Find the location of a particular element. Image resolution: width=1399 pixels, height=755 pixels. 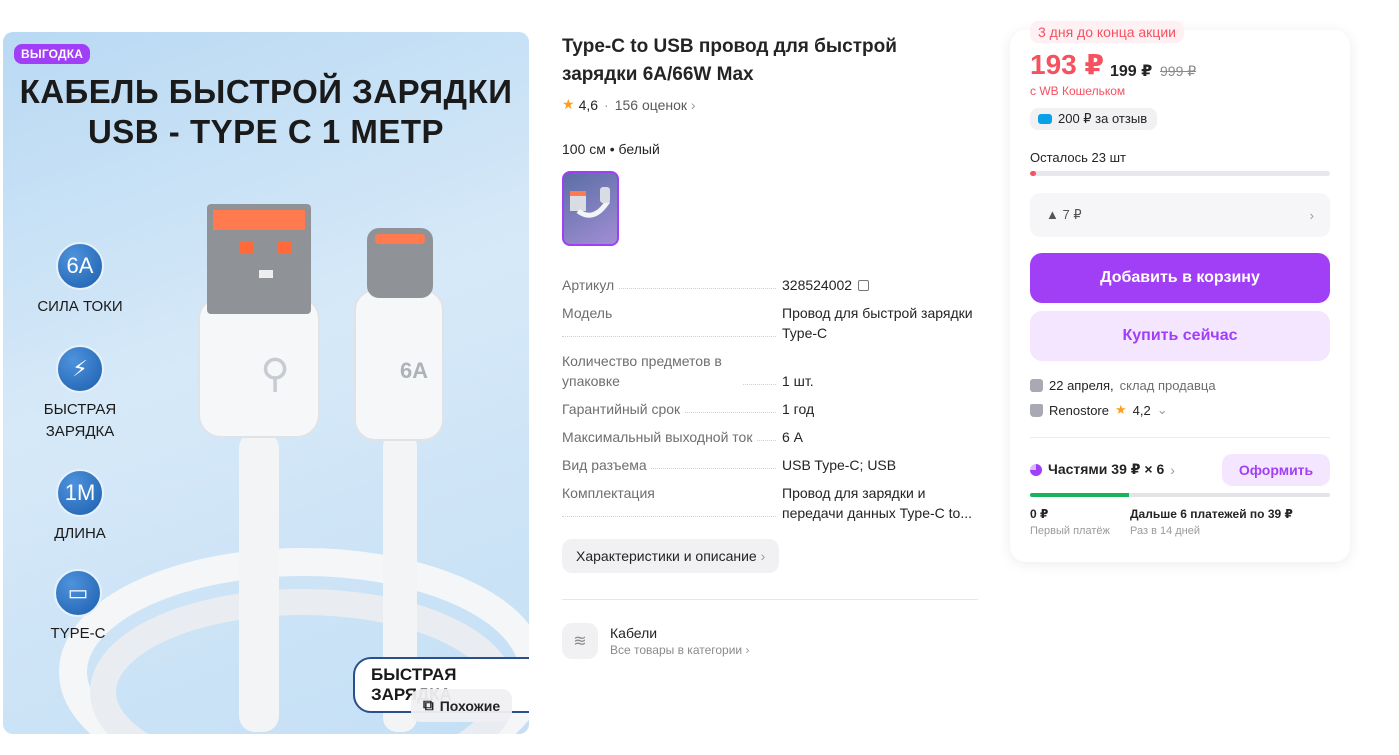

variant-thumbnail is located at coordinates (590, 208).